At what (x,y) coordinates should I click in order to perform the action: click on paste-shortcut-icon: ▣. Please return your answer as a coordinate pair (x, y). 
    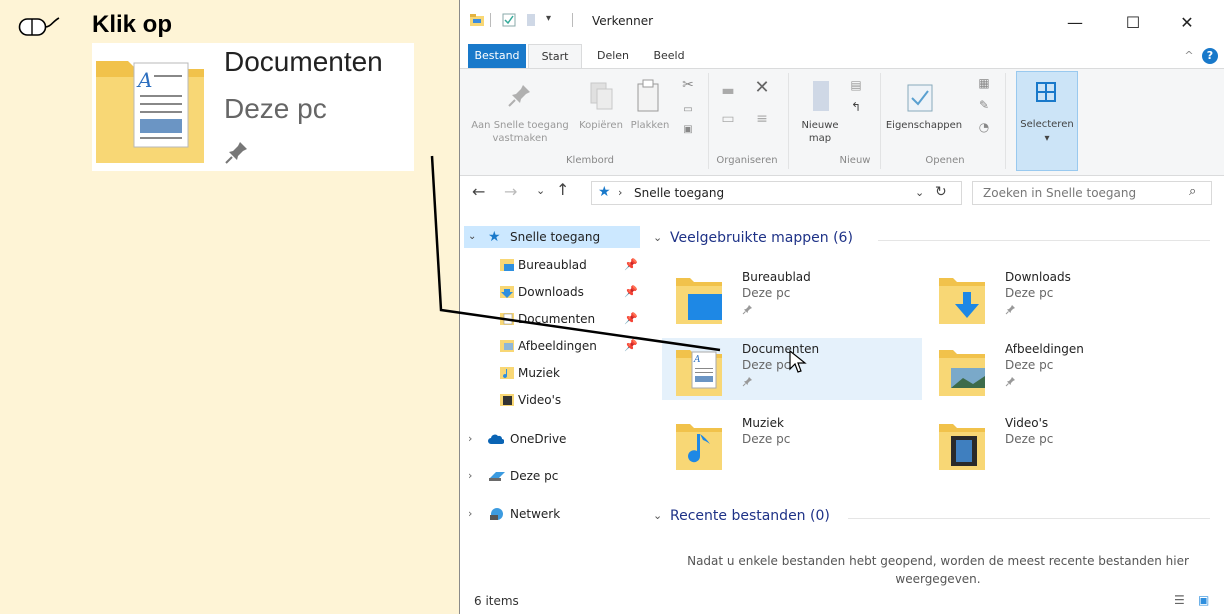
    Looking at the image, I should click on (688, 129).